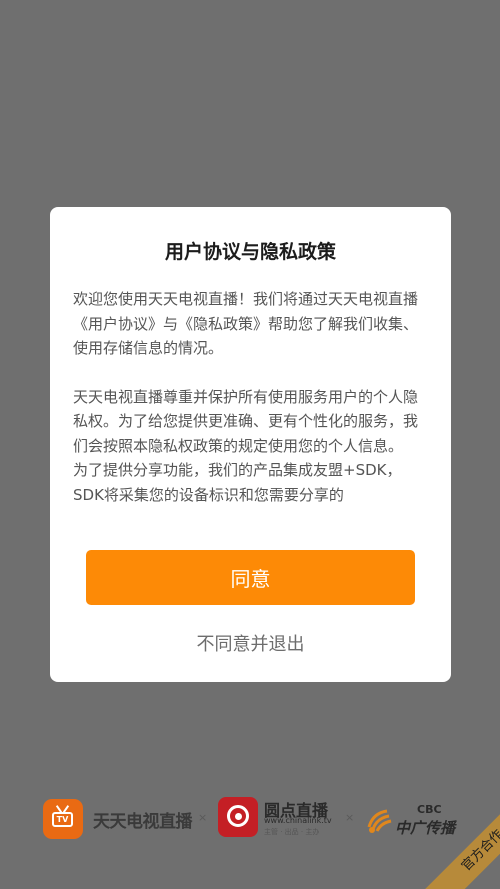 Image resolution: width=500 pixels, height=889 pixels. I want to click on agree-button: 同意, so click(250, 577).